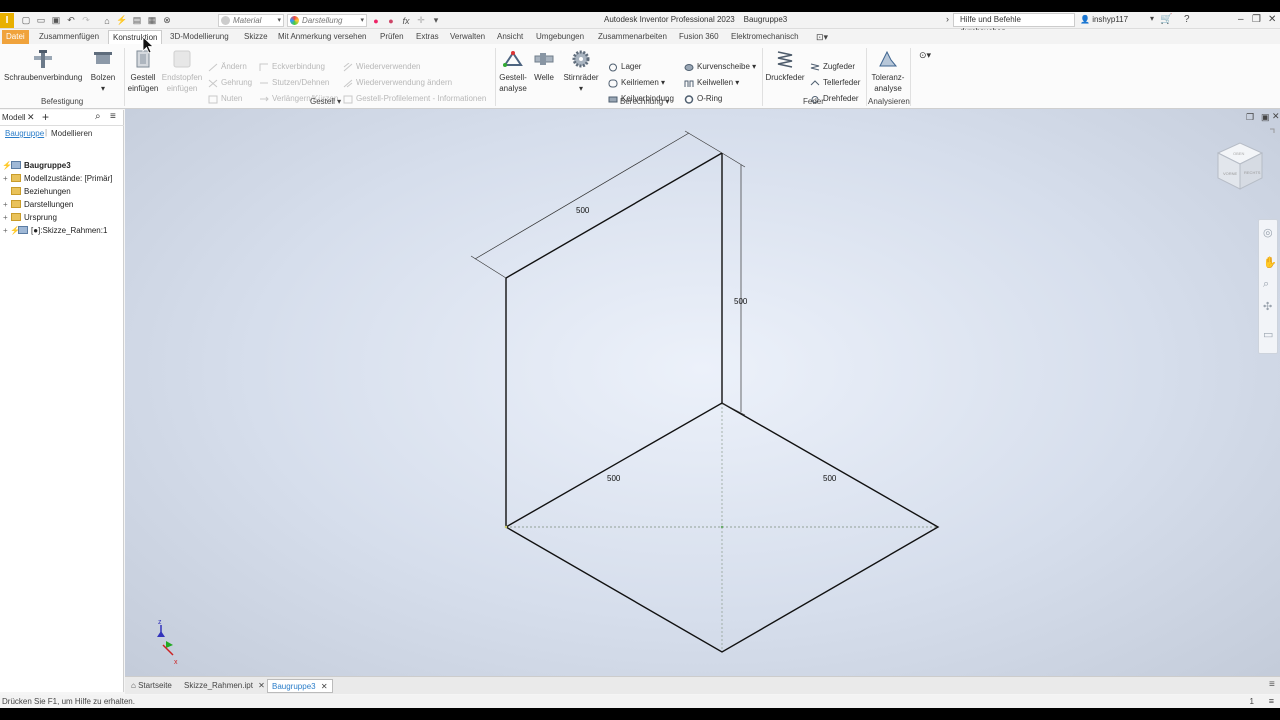 The image size is (1280, 720). What do you see at coordinates (1270, 262) in the screenshot?
I see `pan-icon: ✋` at bounding box center [1270, 262].